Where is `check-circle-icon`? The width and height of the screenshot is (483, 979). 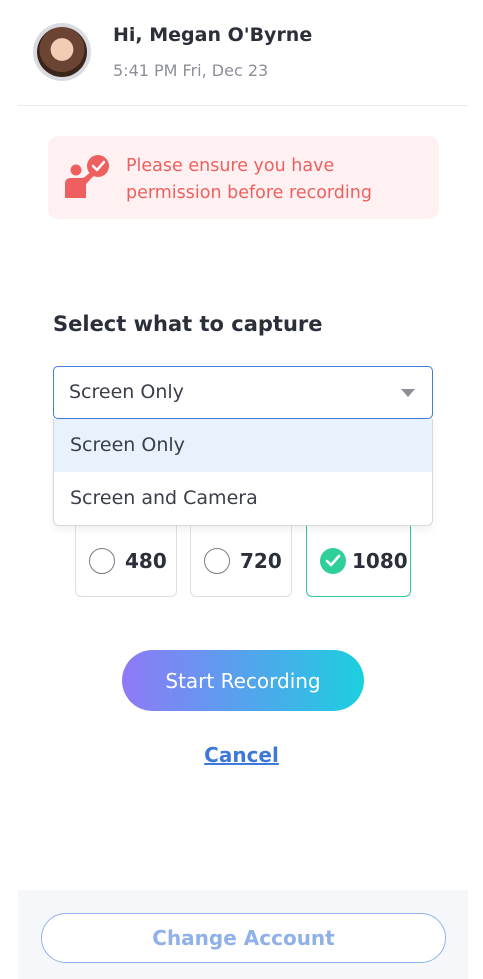 check-circle-icon is located at coordinates (333, 561).